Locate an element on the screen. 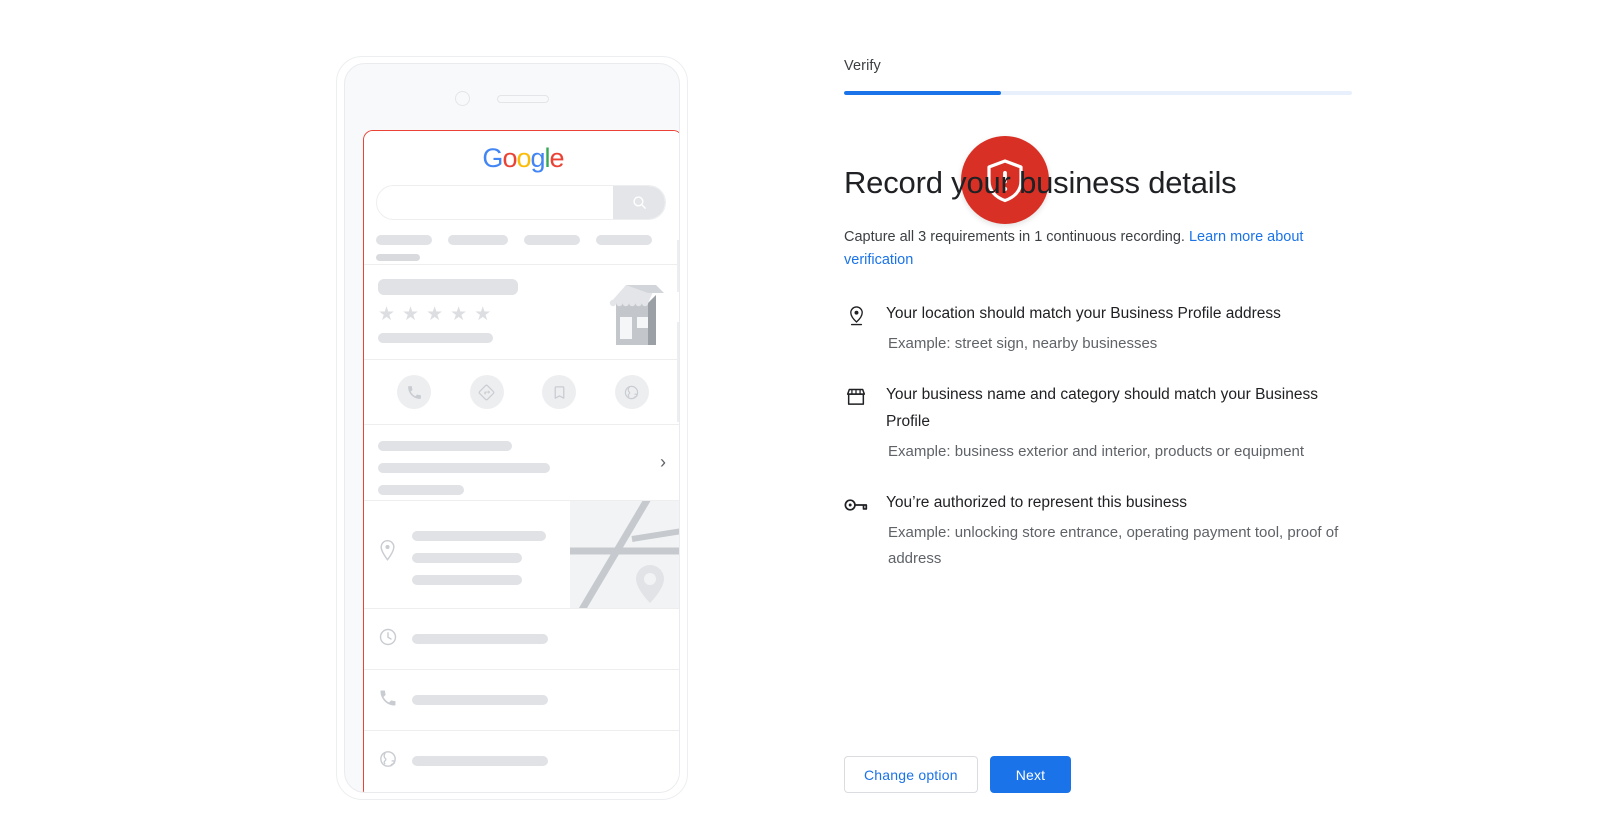  website-icon is located at coordinates (632, 392).